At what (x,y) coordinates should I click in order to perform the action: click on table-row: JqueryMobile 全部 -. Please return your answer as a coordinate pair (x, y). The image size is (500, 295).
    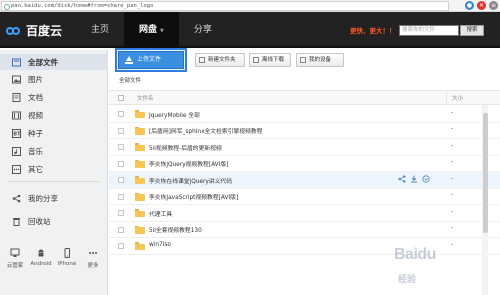
    Looking at the image, I should click on (304, 114).